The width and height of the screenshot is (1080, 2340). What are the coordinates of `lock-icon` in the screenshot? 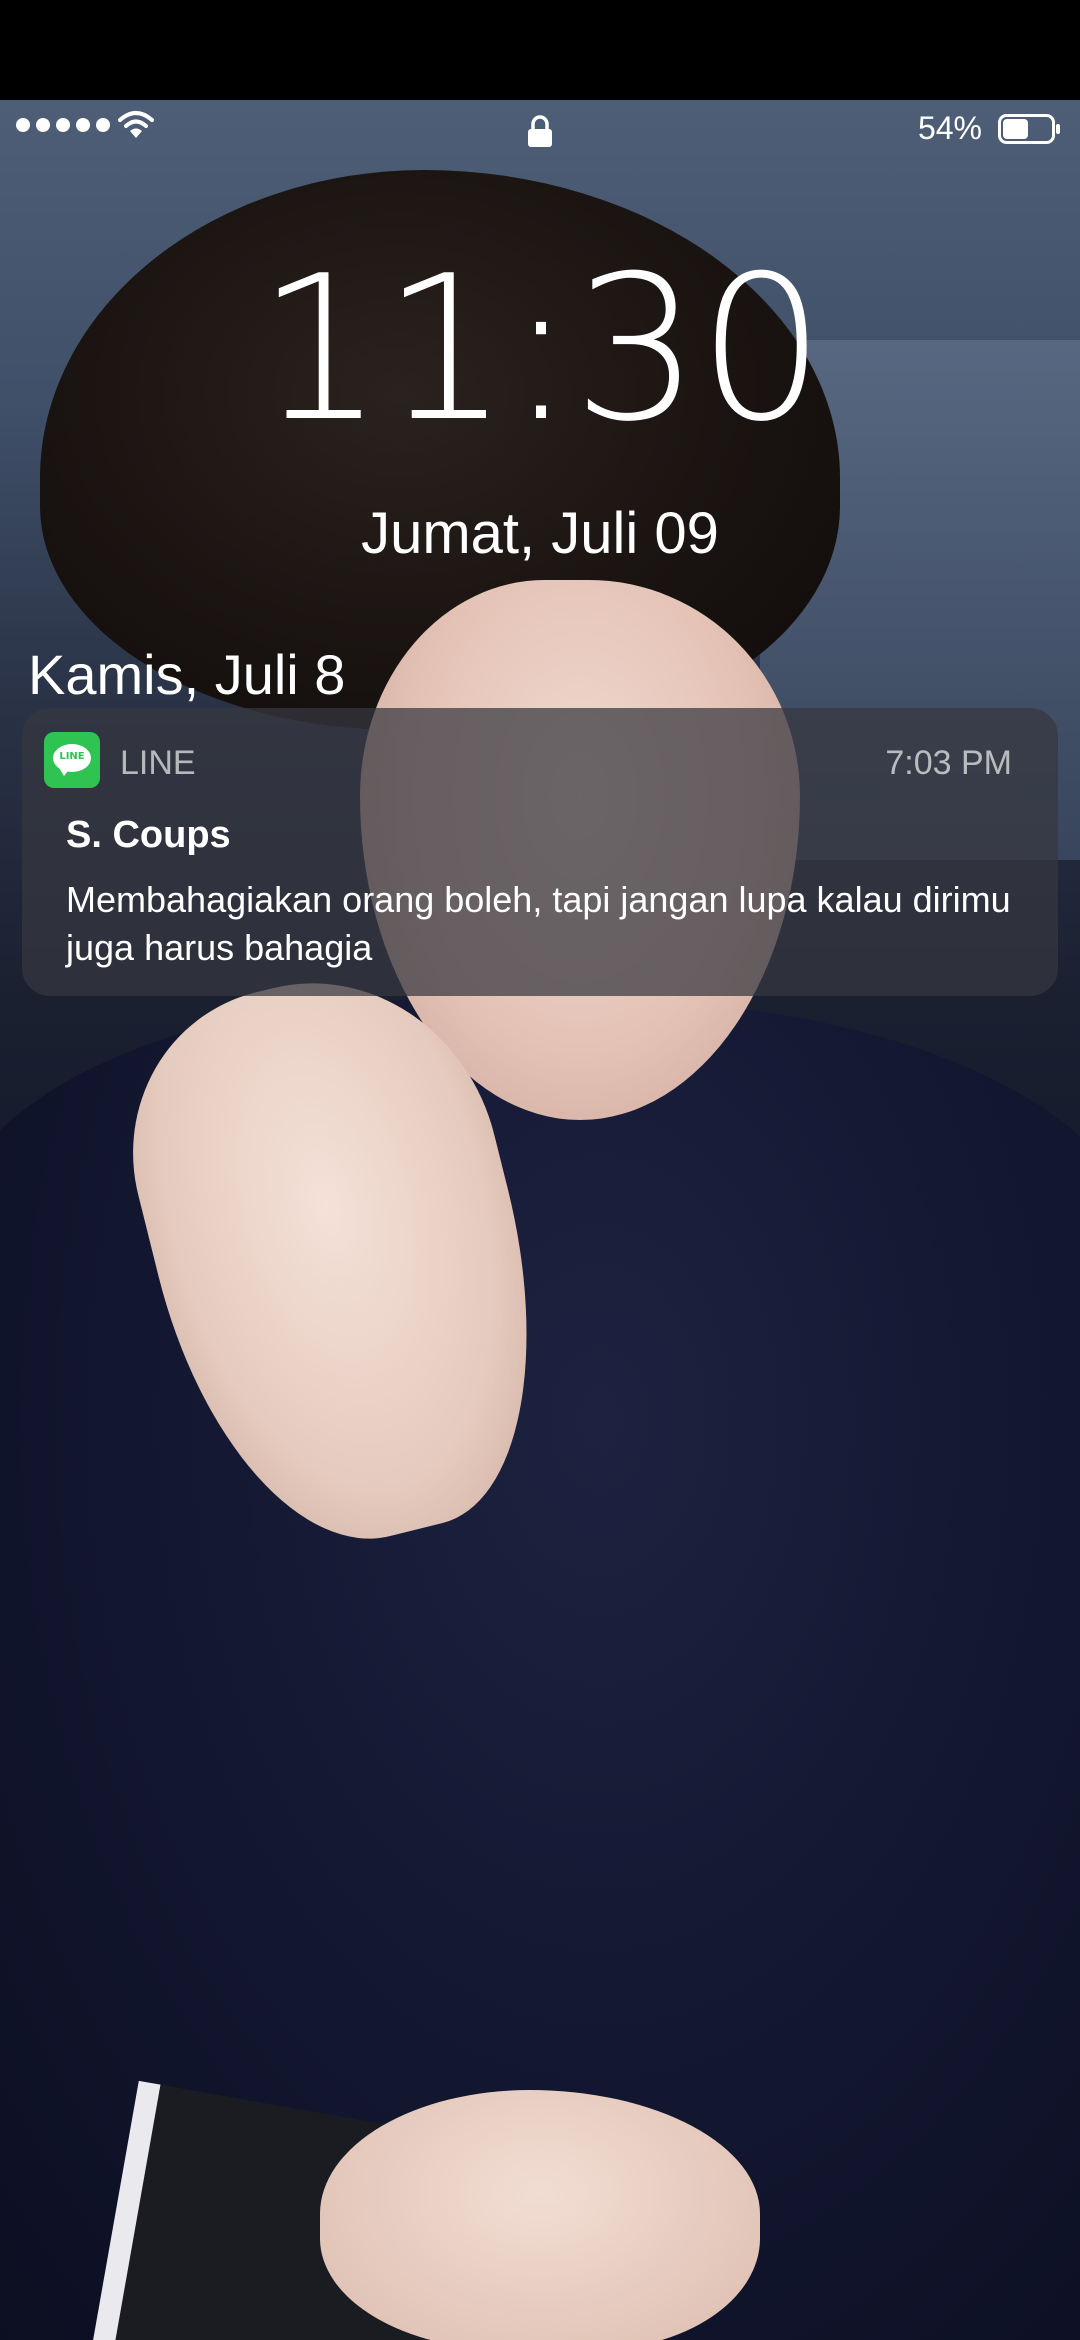 It's located at (540, 131).